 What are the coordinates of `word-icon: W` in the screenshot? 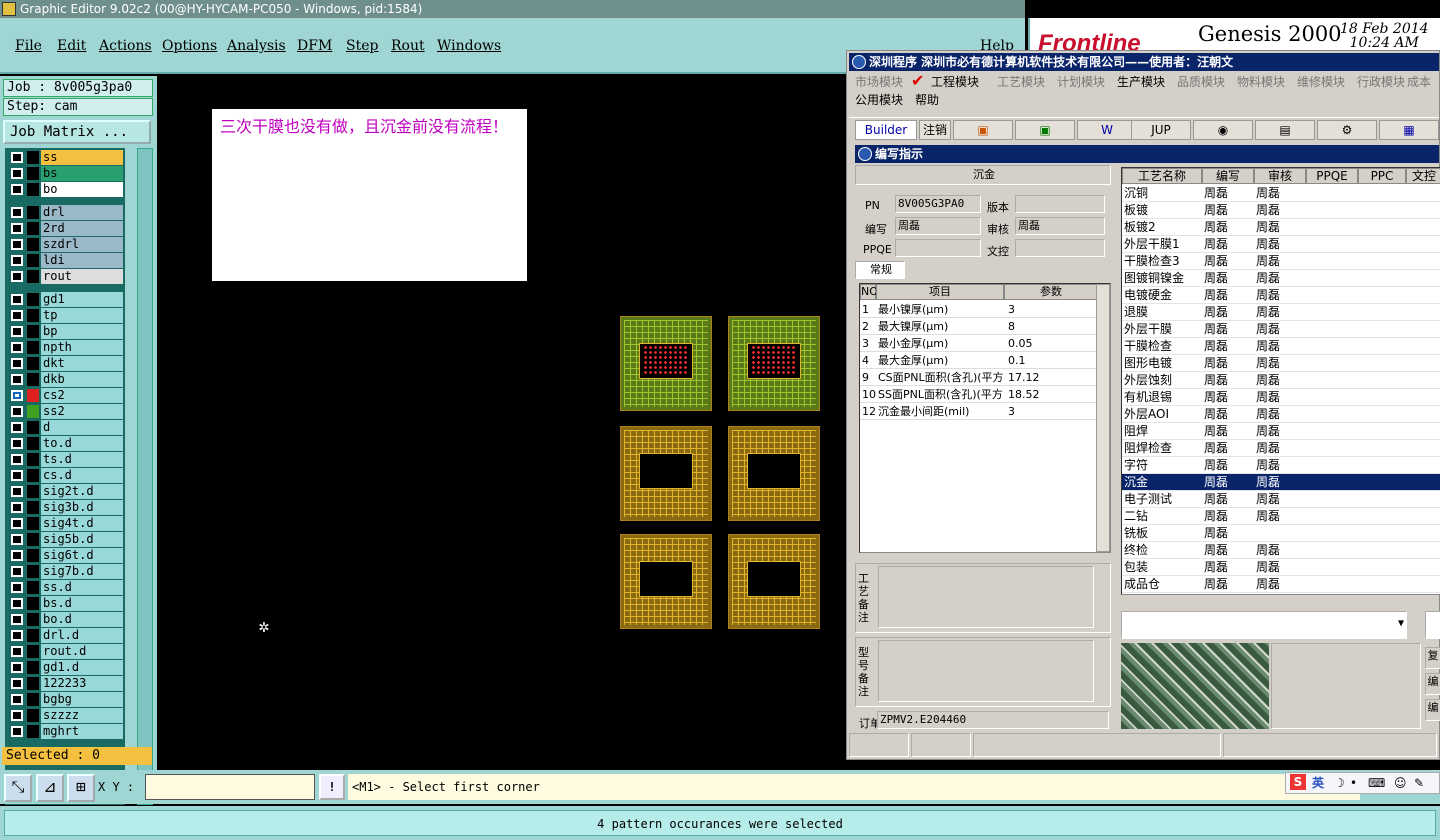 It's located at (1107, 130).